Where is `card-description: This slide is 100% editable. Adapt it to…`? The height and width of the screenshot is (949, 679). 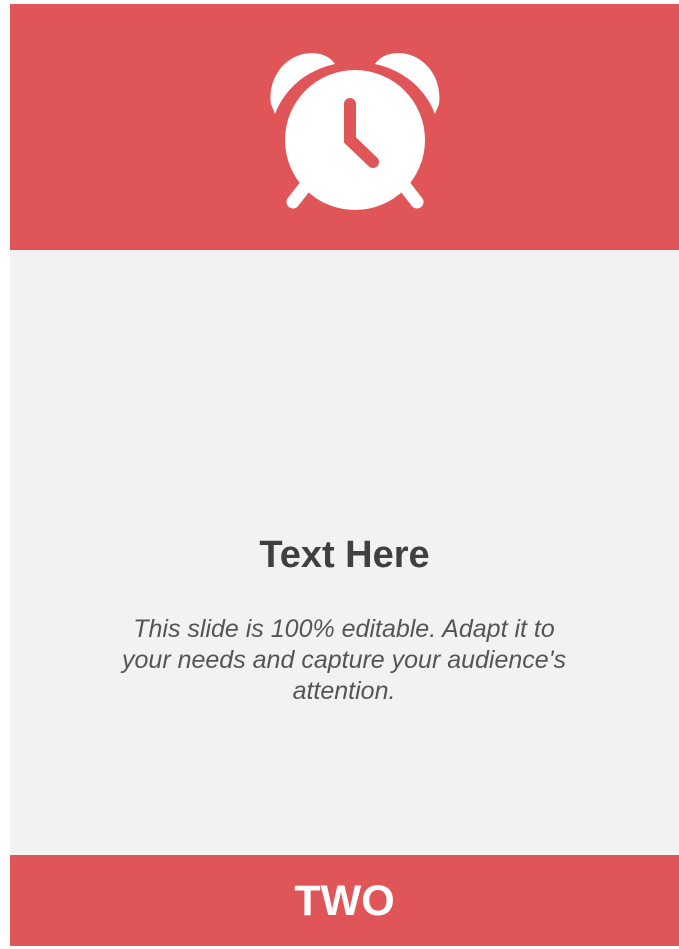 card-description: This slide is 100% editable. Adapt it to… is located at coordinates (344, 660).